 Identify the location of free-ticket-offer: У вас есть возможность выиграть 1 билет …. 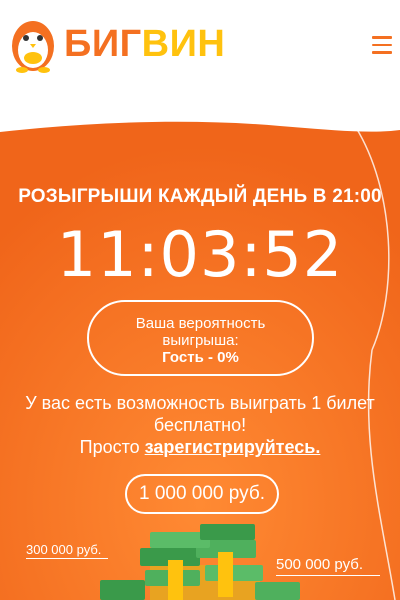
(200, 425).